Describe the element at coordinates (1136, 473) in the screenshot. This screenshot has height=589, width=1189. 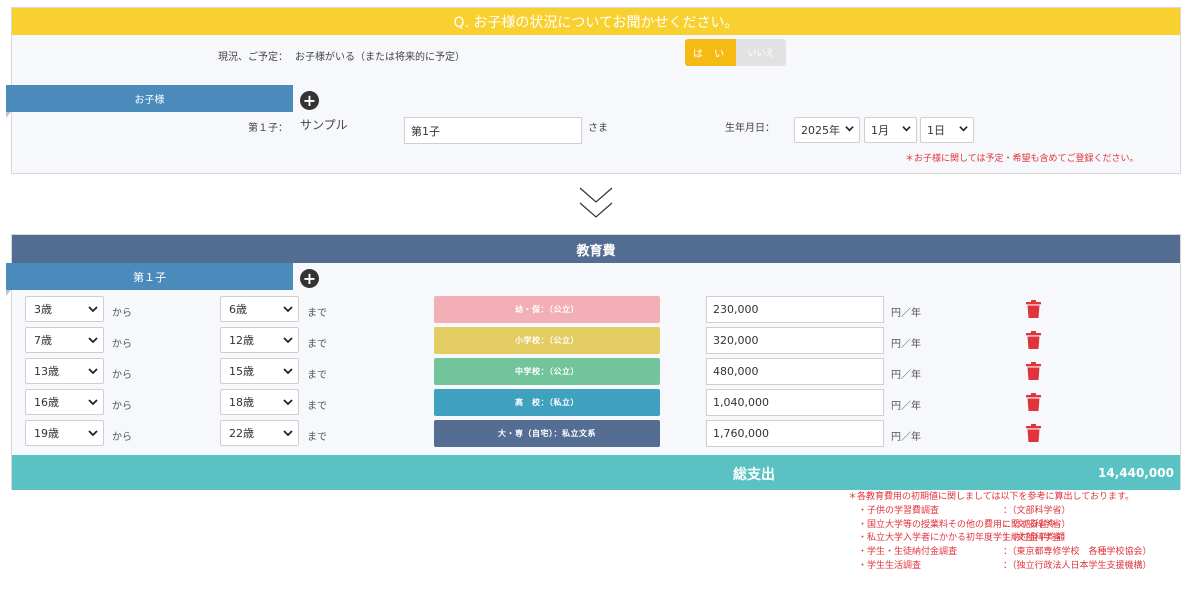
I see `total-value: 14,440,000` at that location.